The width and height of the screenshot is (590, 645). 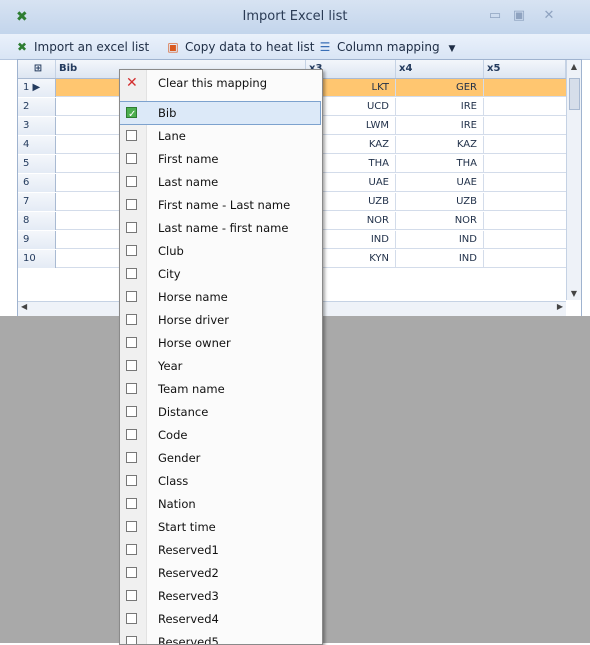 What do you see at coordinates (220, 527) in the screenshot?
I see `menu-item-start-time: Start time` at bounding box center [220, 527].